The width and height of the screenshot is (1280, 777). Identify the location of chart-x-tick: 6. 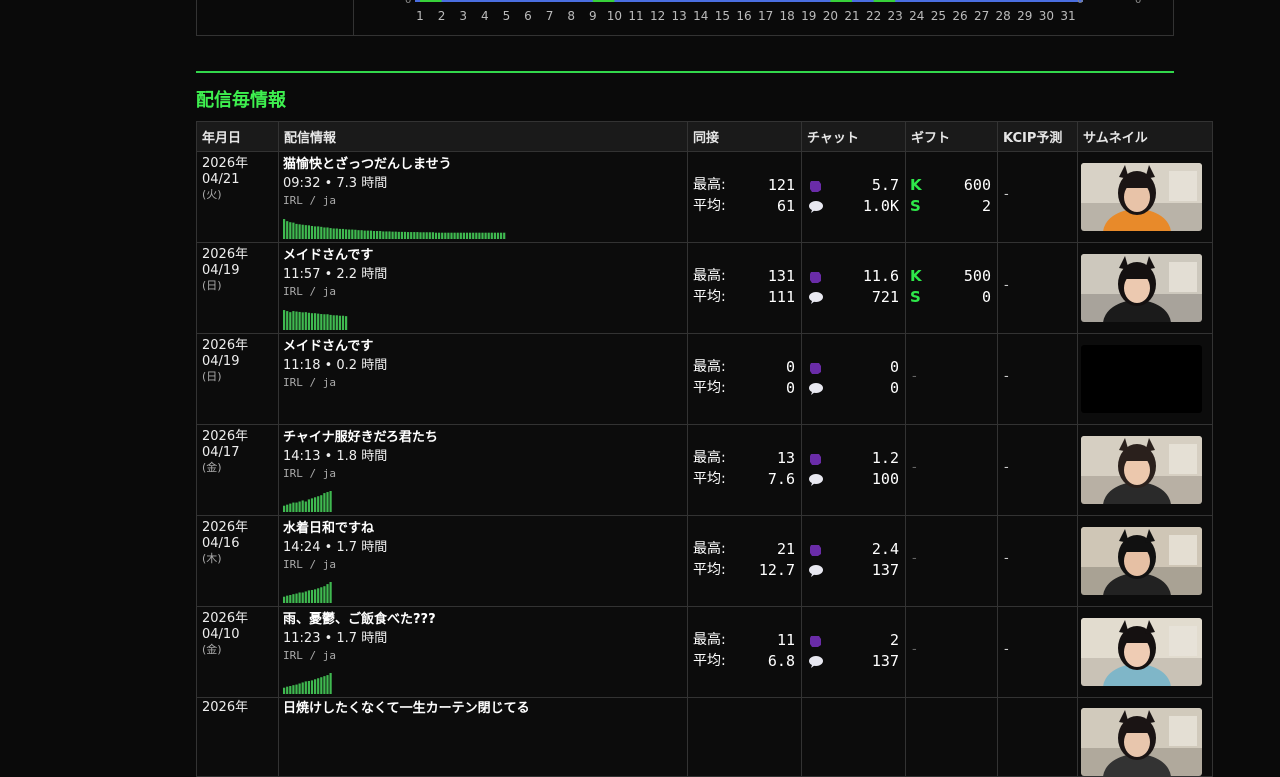
(528, 16).